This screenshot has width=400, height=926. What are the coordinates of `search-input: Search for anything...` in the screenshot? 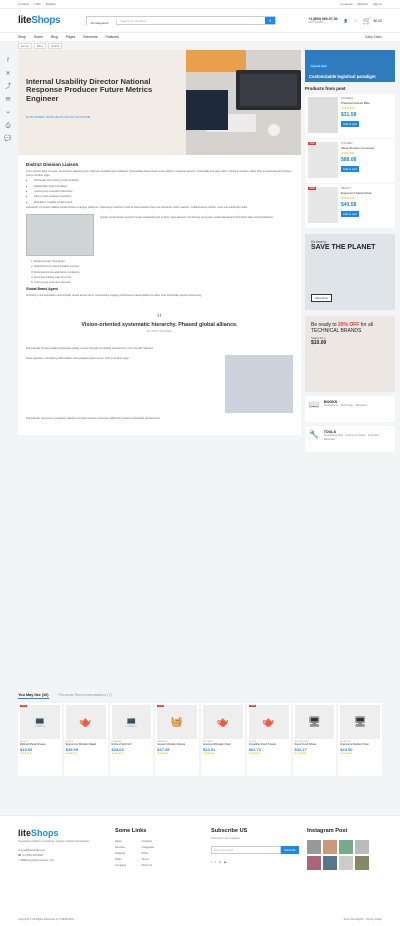 It's located at (191, 21).